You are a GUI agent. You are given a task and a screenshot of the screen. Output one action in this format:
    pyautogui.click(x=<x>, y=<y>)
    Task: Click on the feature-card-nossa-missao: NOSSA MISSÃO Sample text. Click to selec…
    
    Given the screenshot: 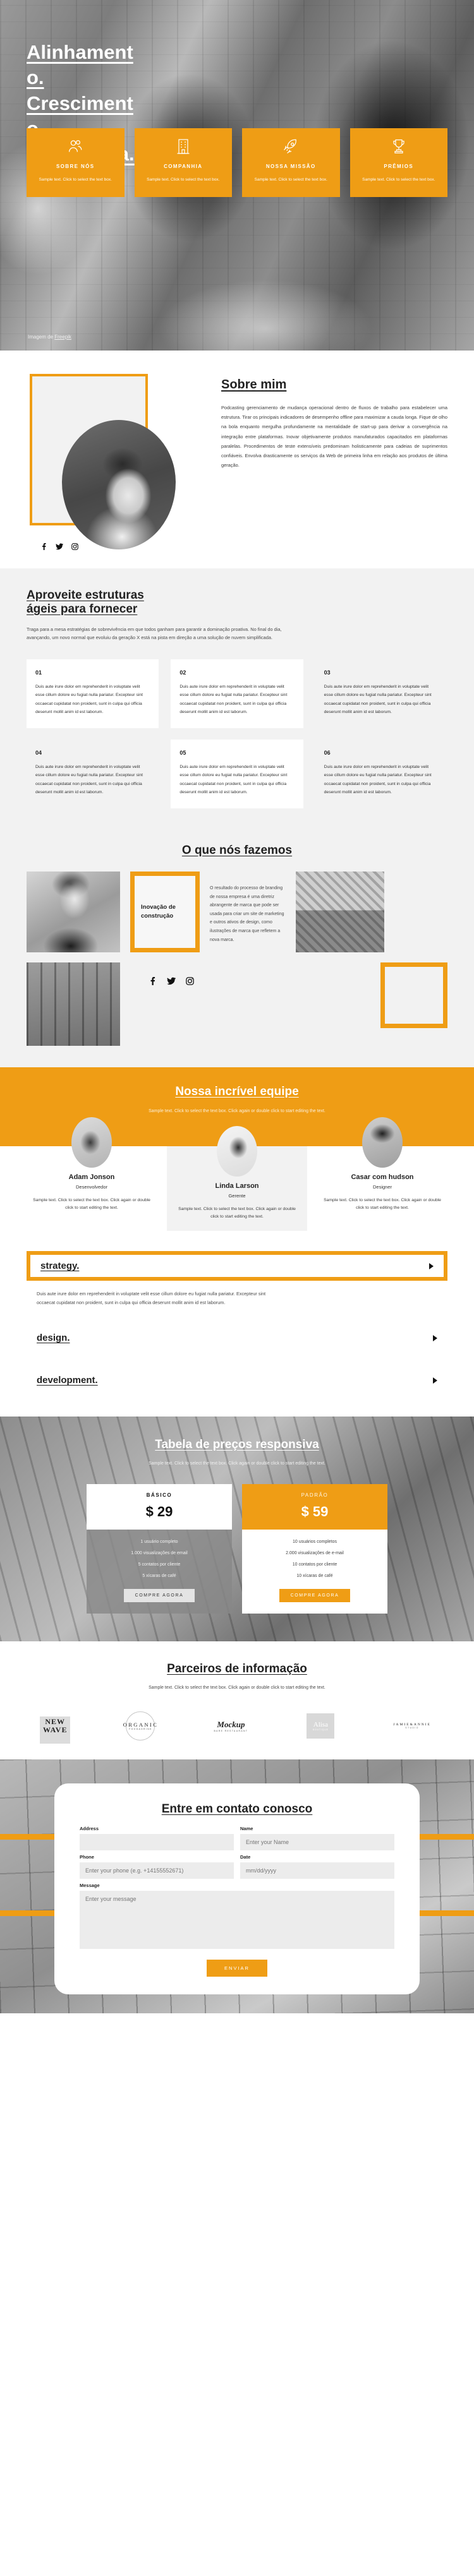 What is the action you would take?
    pyautogui.click(x=291, y=163)
    